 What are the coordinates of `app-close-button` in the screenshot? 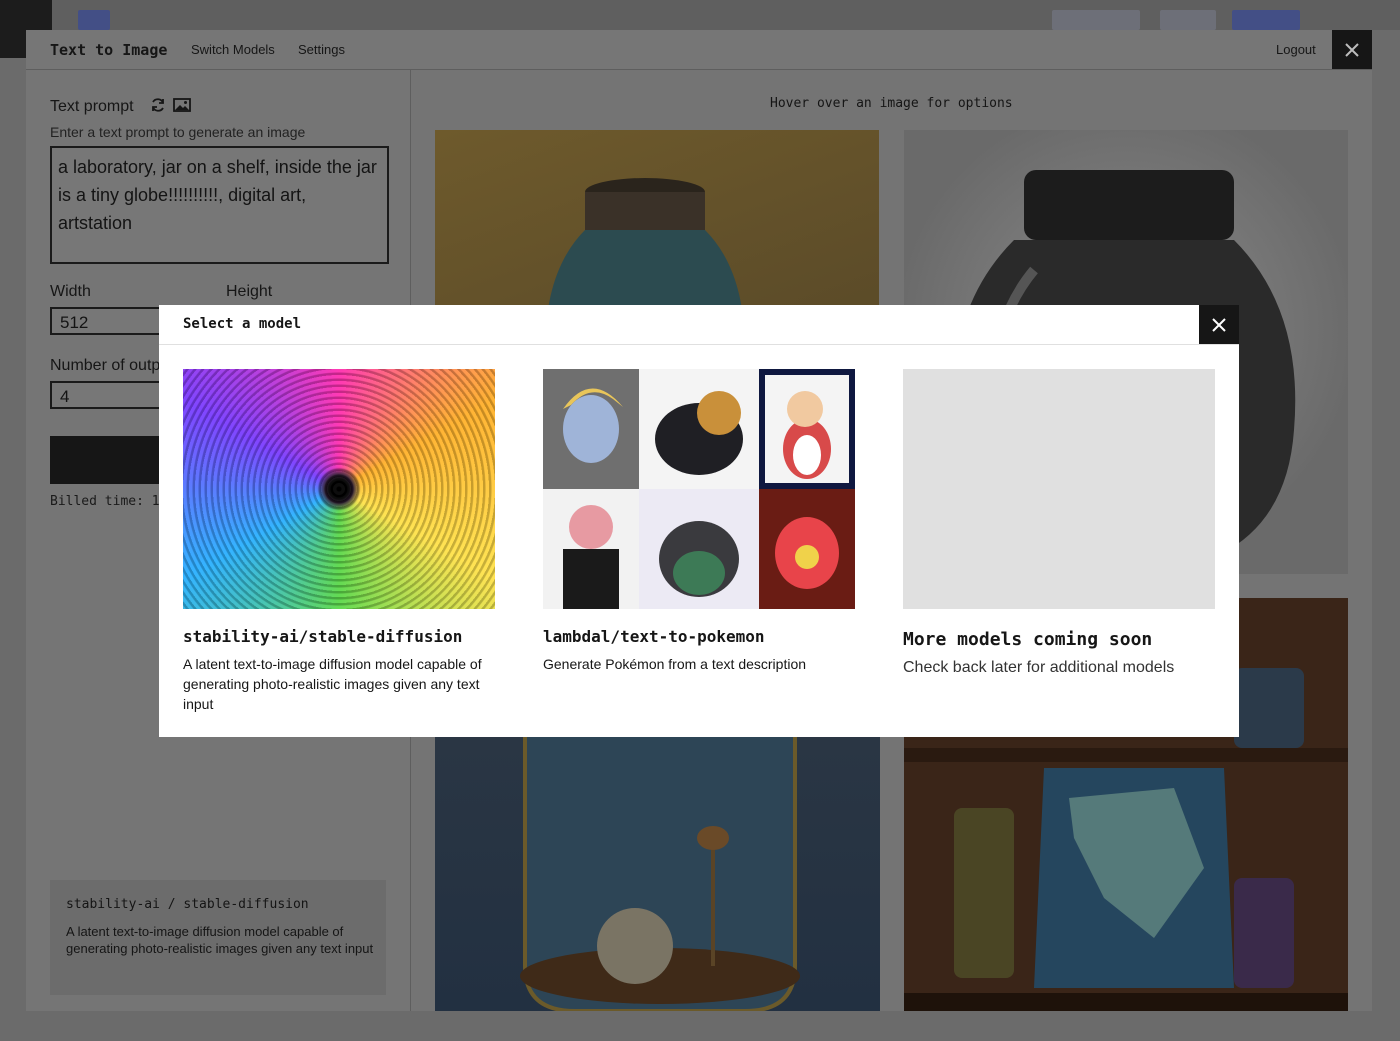 It's located at (1352, 49).